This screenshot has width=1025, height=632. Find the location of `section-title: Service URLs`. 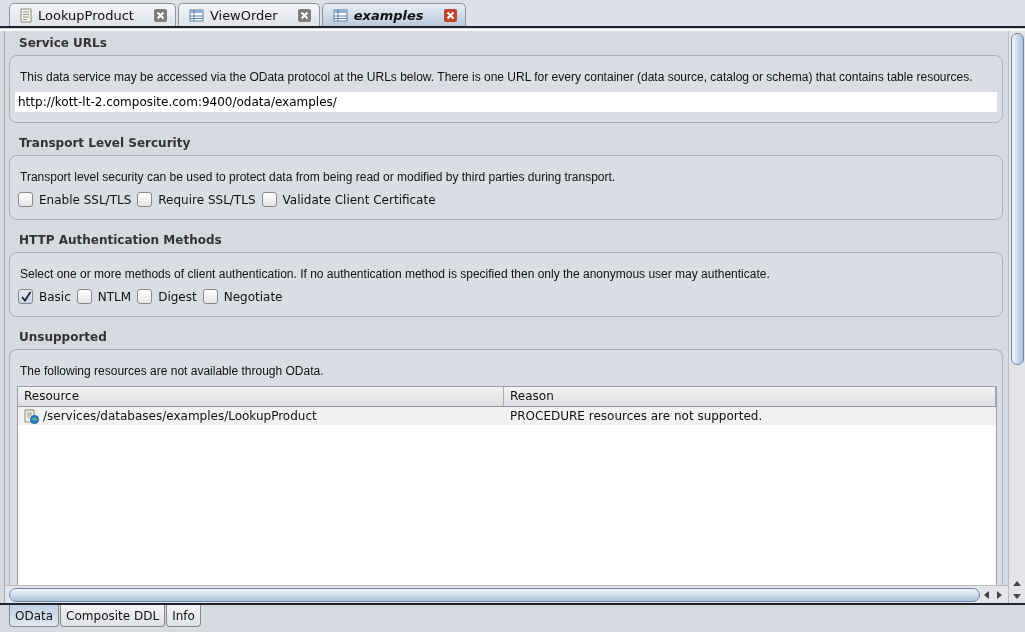

section-title: Service URLs is located at coordinates (63, 43).